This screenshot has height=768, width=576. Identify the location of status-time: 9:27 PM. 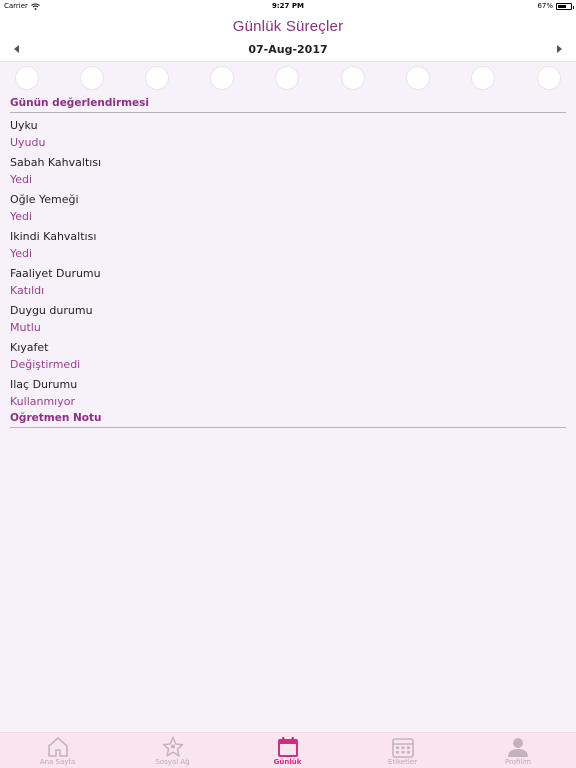
(288, 6).